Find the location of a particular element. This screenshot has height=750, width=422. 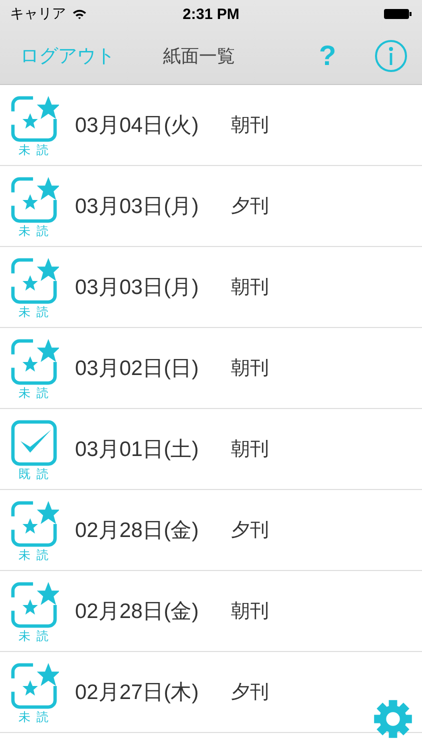

issue-row: 未 読 03月03日(月) 朝刊 is located at coordinates (211, 287).